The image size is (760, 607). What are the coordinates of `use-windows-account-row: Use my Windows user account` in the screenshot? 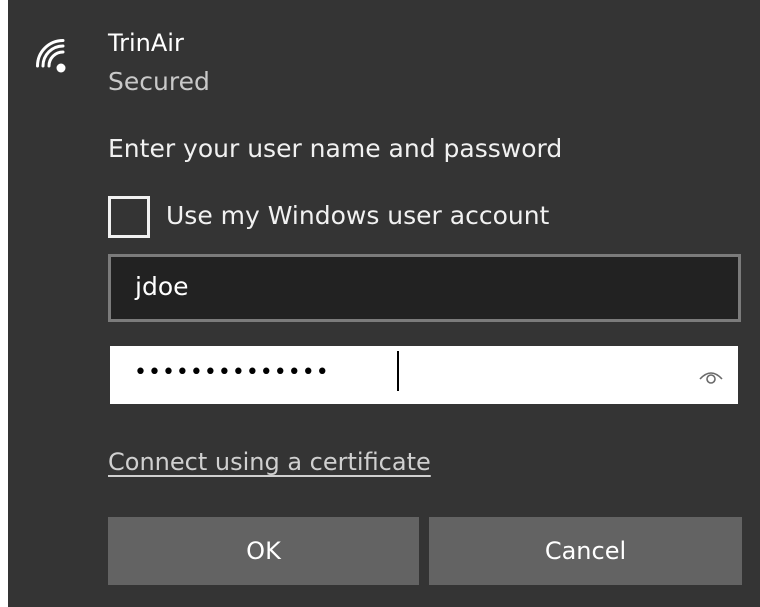 It's located at (388, 217).